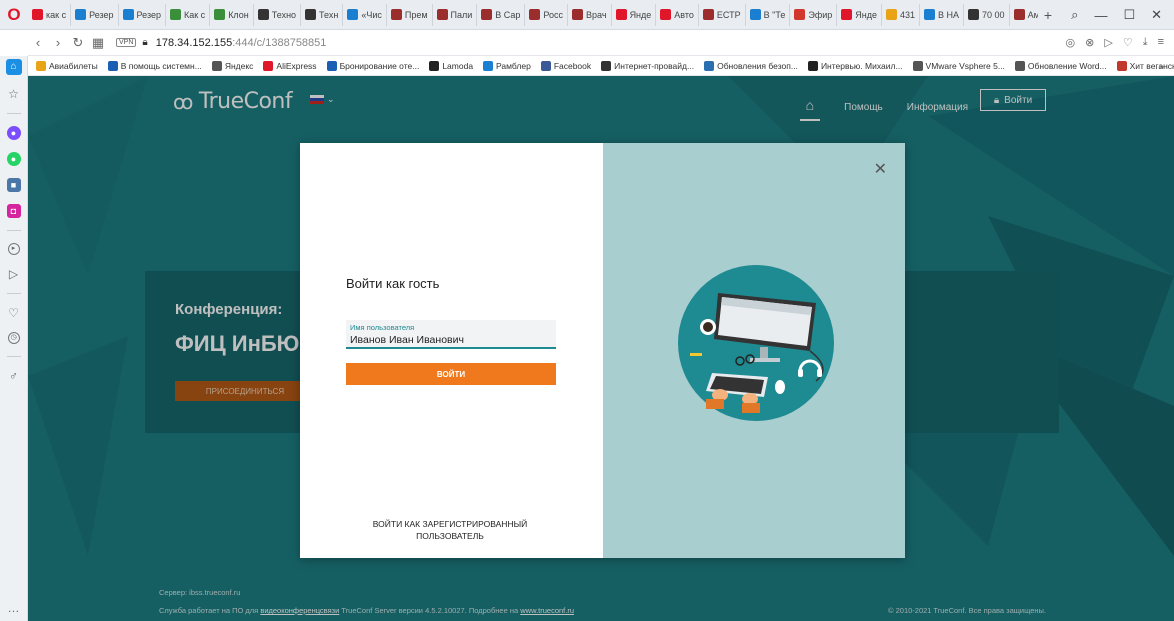 The height and width of the screenshot is (621, 1174). Describe the element at coordinates (1129, 15) in the screenshot. I see `maximize-button: ☐` at that location.